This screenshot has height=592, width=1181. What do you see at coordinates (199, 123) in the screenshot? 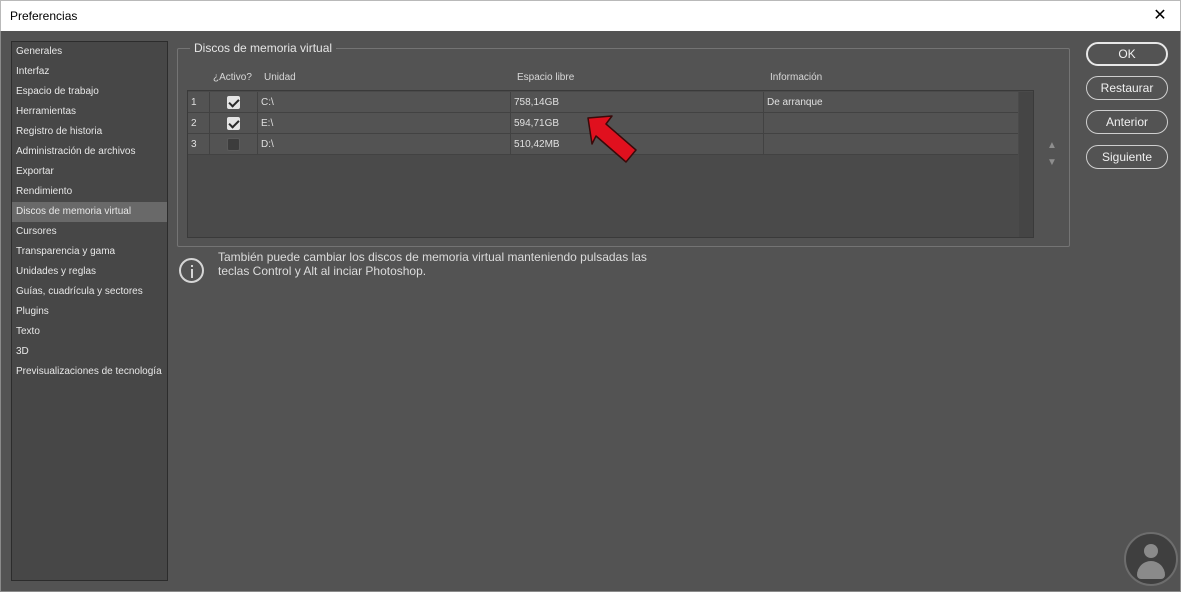
I see `row-number: 2` at bounding box center [199, 123].